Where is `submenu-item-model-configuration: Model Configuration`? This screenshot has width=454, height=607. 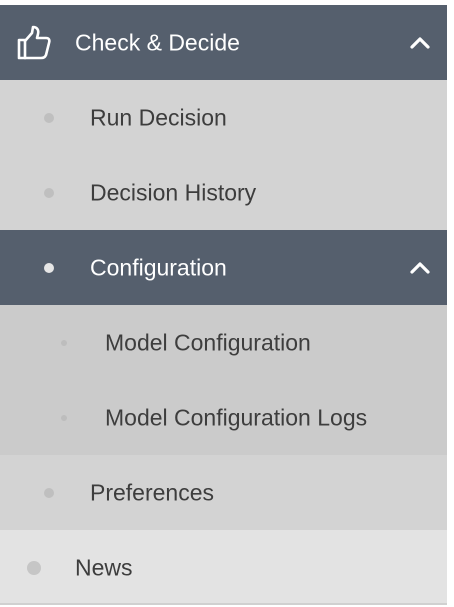 submenu-item-model-configuration: Model Configuration is located at coordinates (223, 342).